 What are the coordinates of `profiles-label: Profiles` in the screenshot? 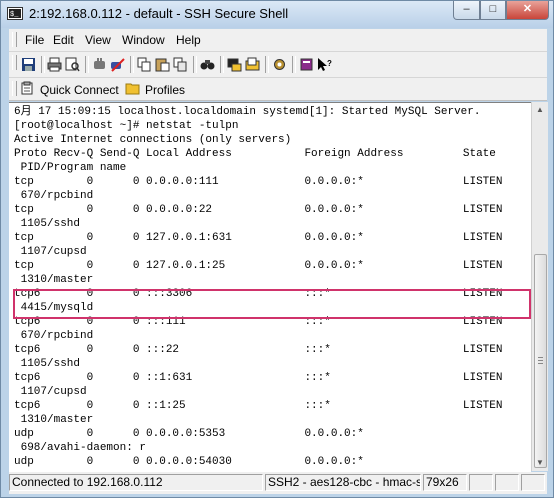 It's located at (165, 89).